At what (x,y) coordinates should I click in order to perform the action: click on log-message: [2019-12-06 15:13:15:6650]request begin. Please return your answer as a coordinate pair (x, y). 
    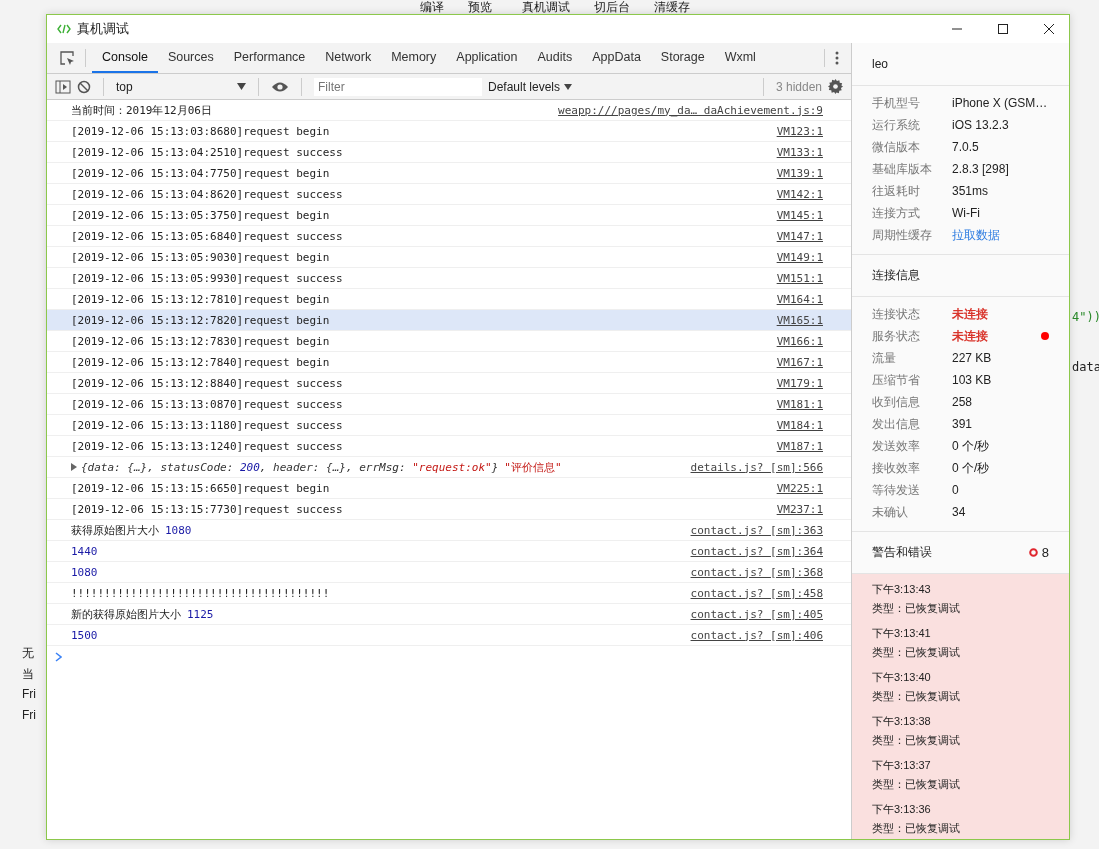
    Looking at the image, I should click on (201, 488).